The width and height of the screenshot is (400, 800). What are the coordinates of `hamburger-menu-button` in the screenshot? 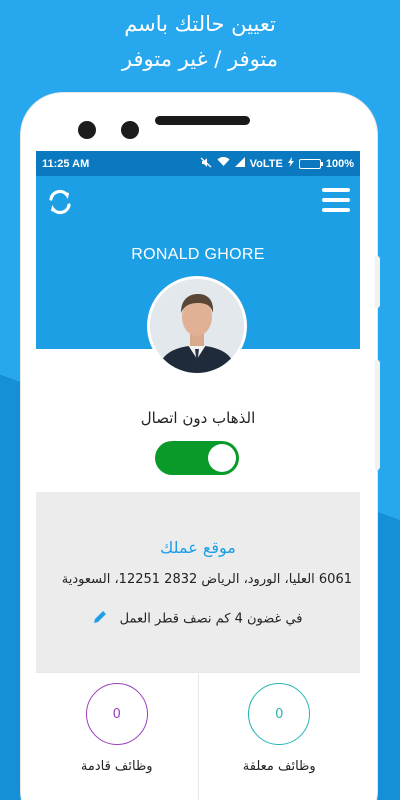 It's located at (336, 200).